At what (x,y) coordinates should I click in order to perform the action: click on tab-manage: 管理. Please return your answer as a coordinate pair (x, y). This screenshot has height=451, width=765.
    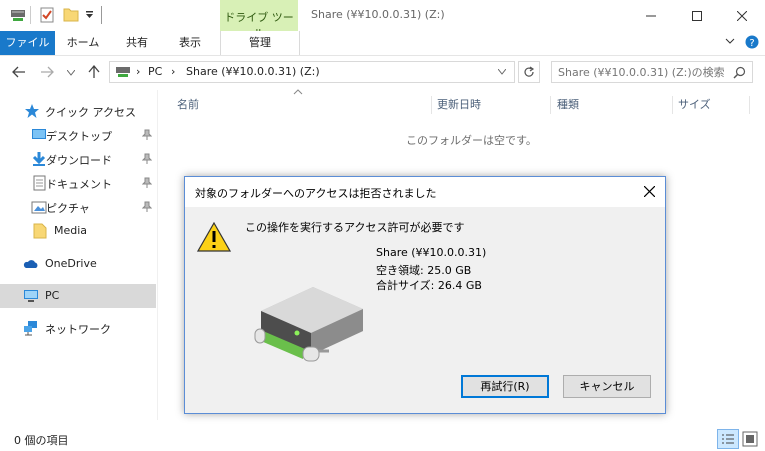
    Looking at the image, I should click on (260, 43).